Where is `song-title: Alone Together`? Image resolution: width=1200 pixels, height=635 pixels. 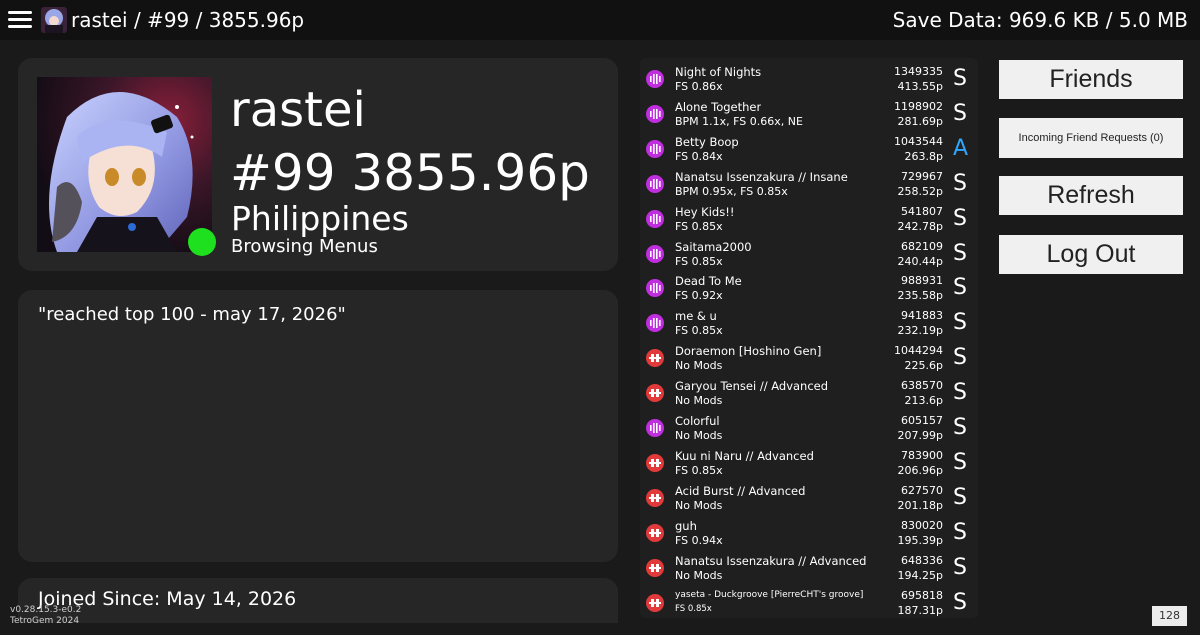 song-title: Alone Together is located at coordinates (718, 106).